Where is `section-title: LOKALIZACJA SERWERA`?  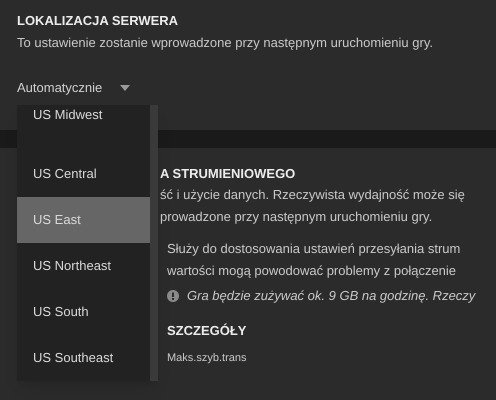
section-title: LOKALIZACJA SERWERA is located at coordinates (98, 21).